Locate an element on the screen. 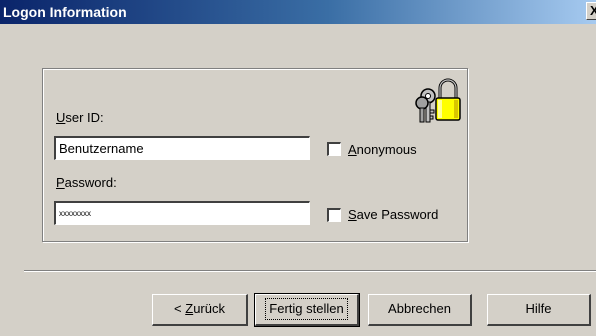  finish-button: Fertig stellen is located at coordinates (307, 310).